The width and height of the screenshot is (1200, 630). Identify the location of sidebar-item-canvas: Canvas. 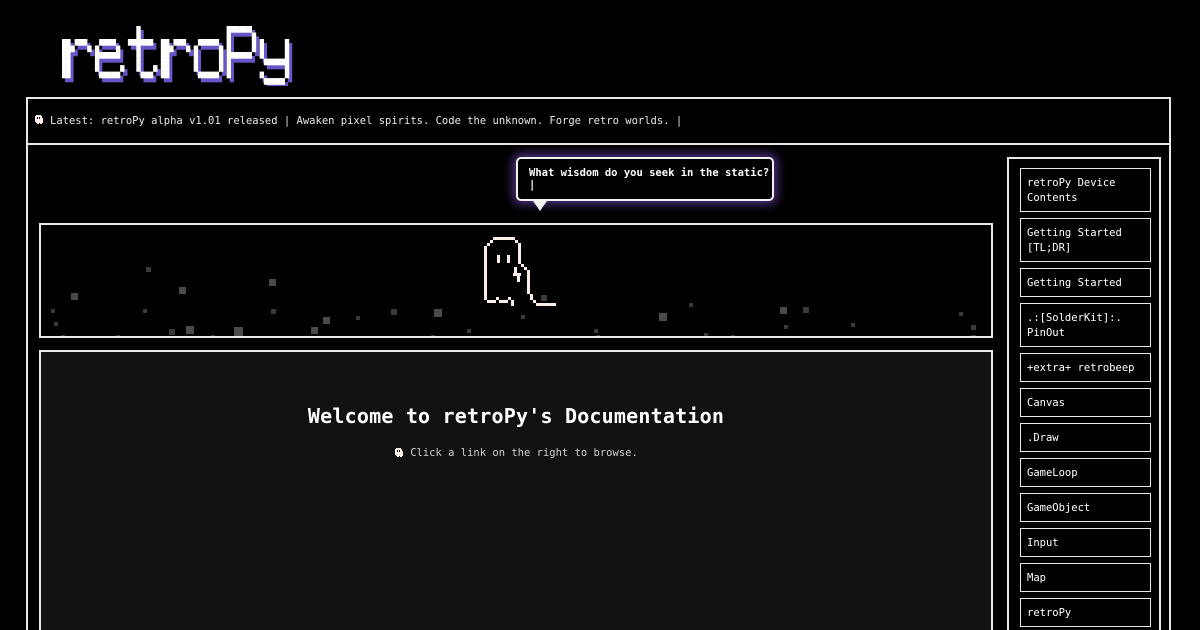
(1085, 402).